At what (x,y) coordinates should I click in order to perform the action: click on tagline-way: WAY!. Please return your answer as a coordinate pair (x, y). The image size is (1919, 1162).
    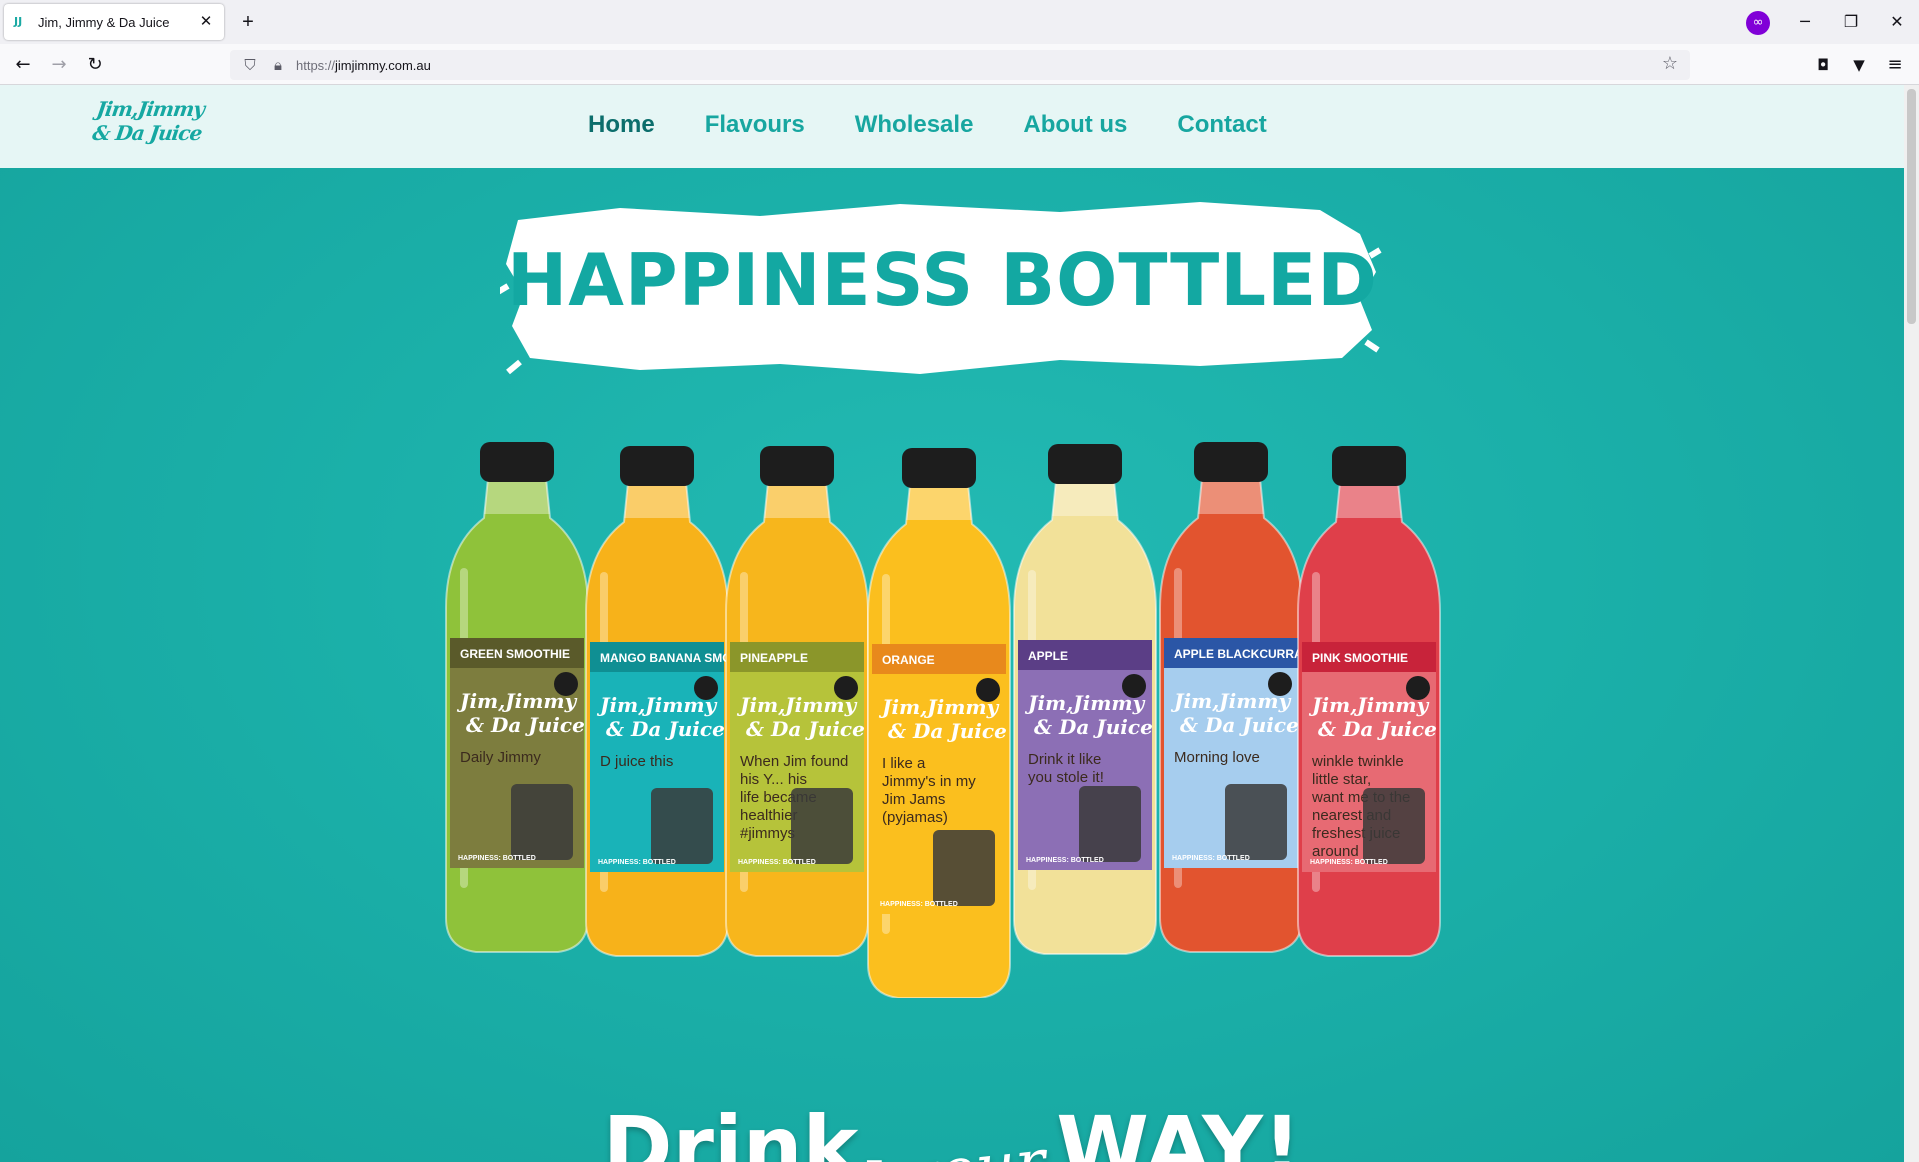
    Looking at the image, I should click on (1179, 1130).